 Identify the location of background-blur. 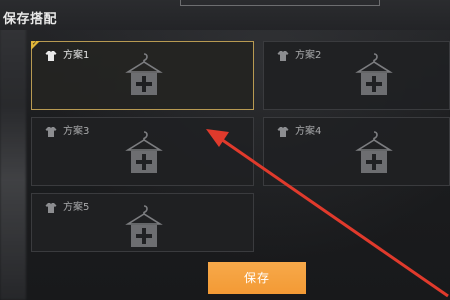
(13, 150).